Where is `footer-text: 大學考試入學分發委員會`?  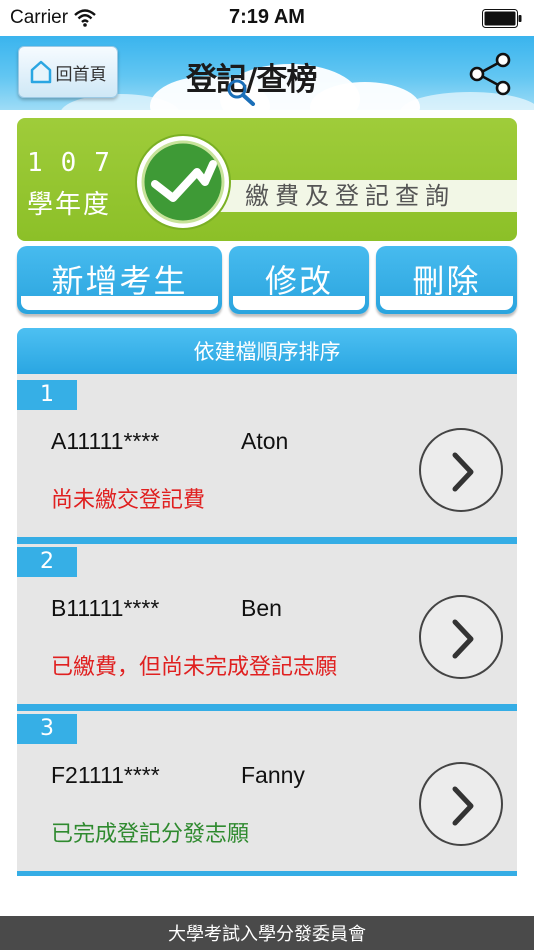 footer-text: 大學考試入學分發委員會 is located at coordinates (267, 934).